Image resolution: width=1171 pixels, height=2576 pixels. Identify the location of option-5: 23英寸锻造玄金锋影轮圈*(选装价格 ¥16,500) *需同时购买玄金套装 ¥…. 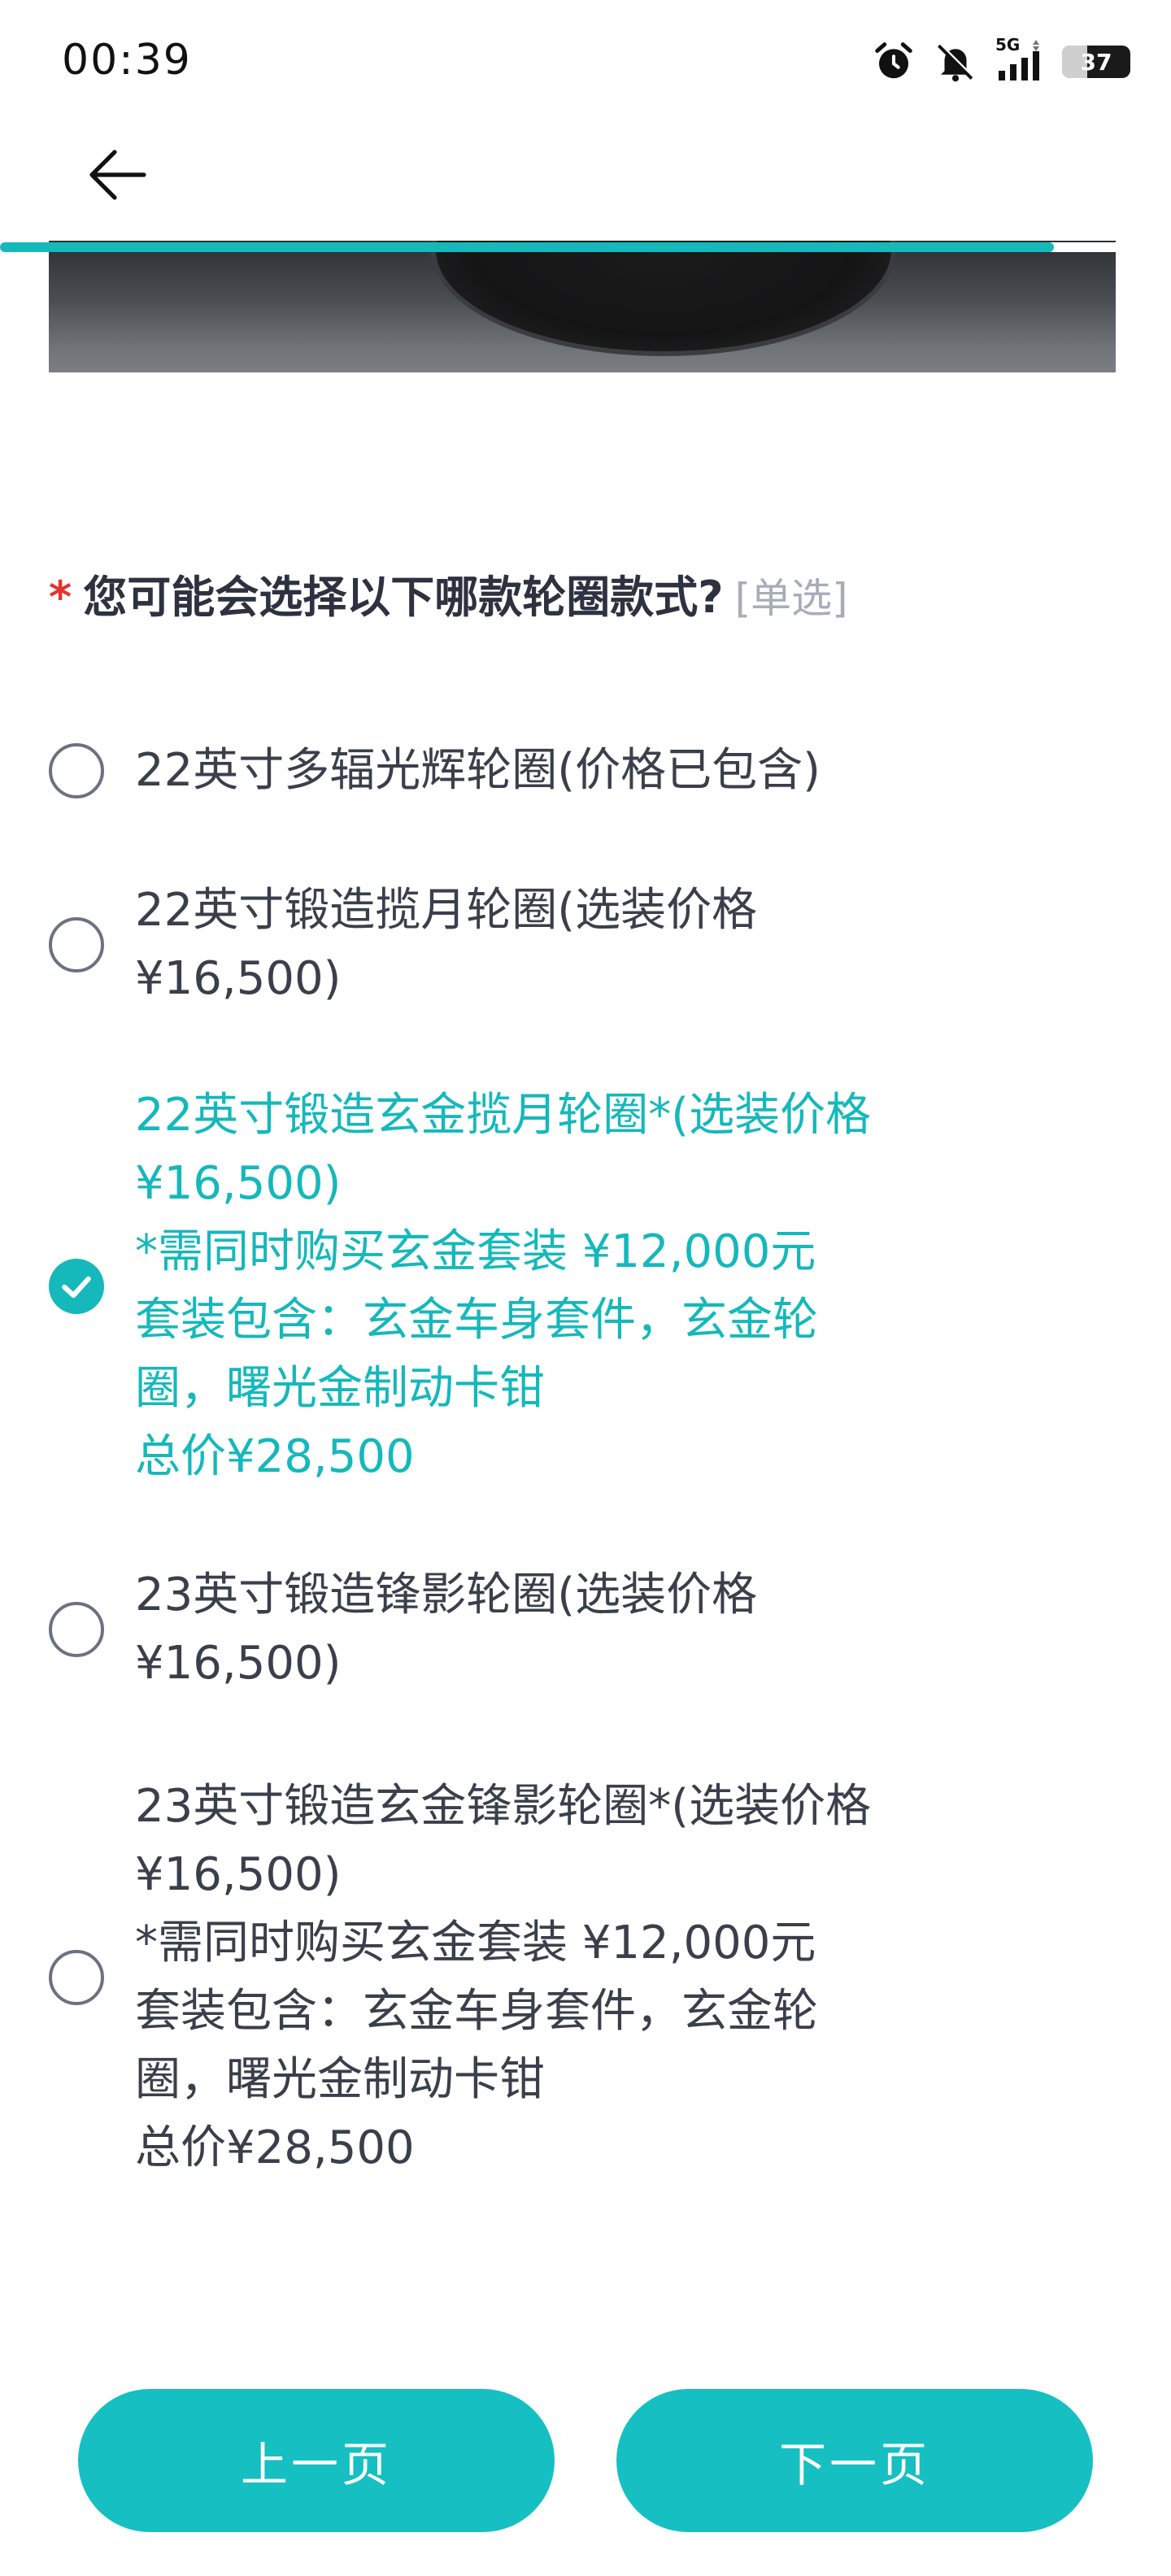
(561, 1977).